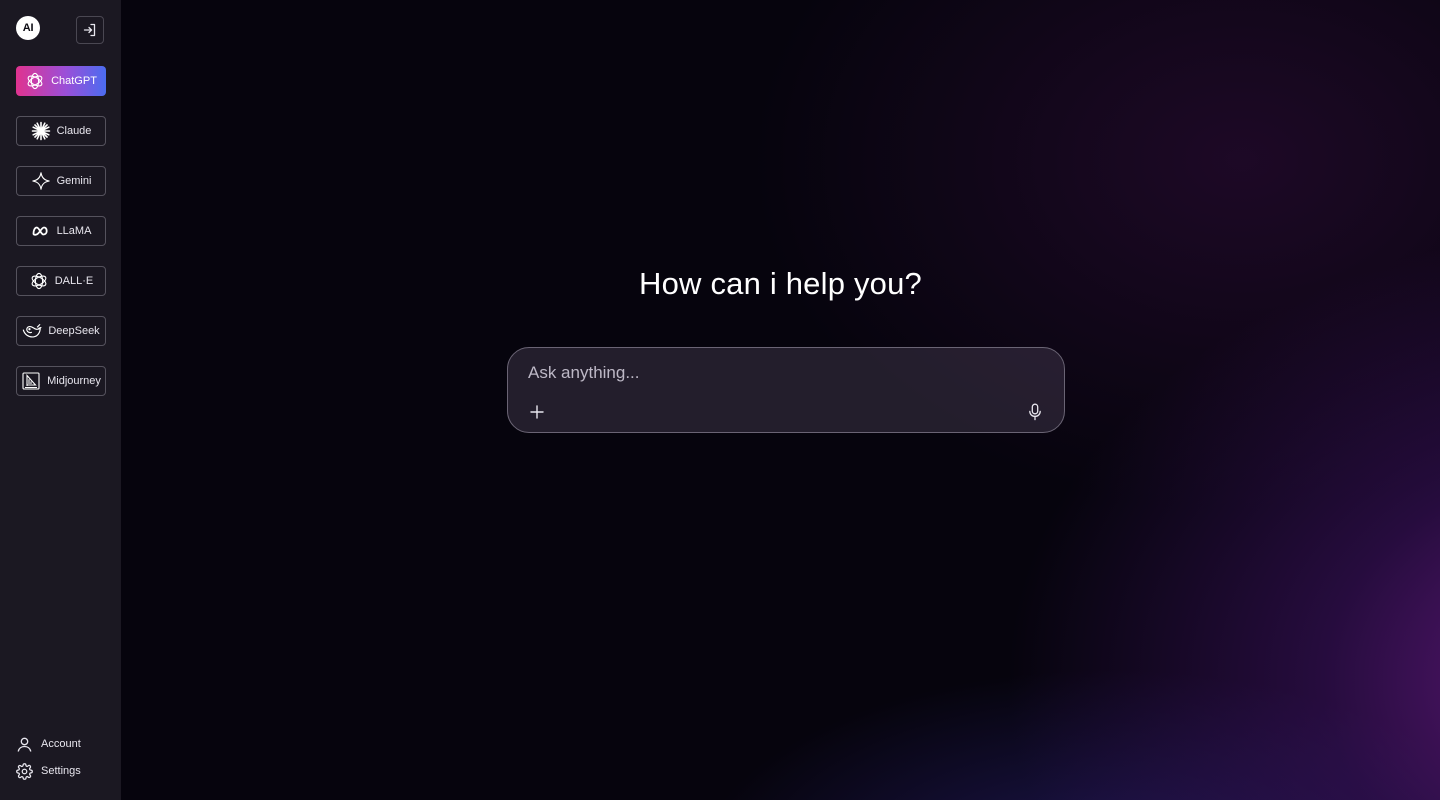  Describe the element at coordinates (41, 181) in the screenshot. I see `gemini-sparkle-icon` at that location.